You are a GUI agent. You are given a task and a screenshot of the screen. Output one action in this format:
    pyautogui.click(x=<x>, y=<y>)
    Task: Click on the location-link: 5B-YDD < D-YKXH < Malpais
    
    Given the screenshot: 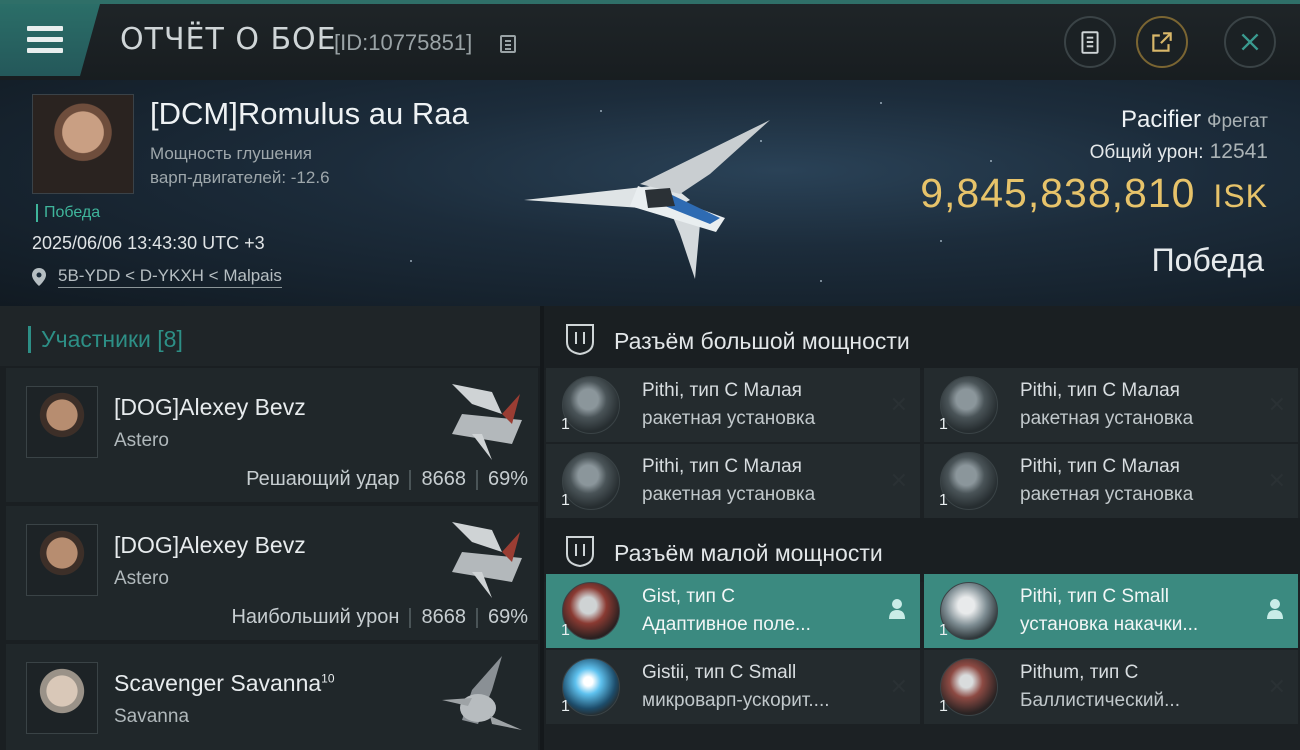 What is the action you would take?
    pyautogui.click(x=170, y=277)
    